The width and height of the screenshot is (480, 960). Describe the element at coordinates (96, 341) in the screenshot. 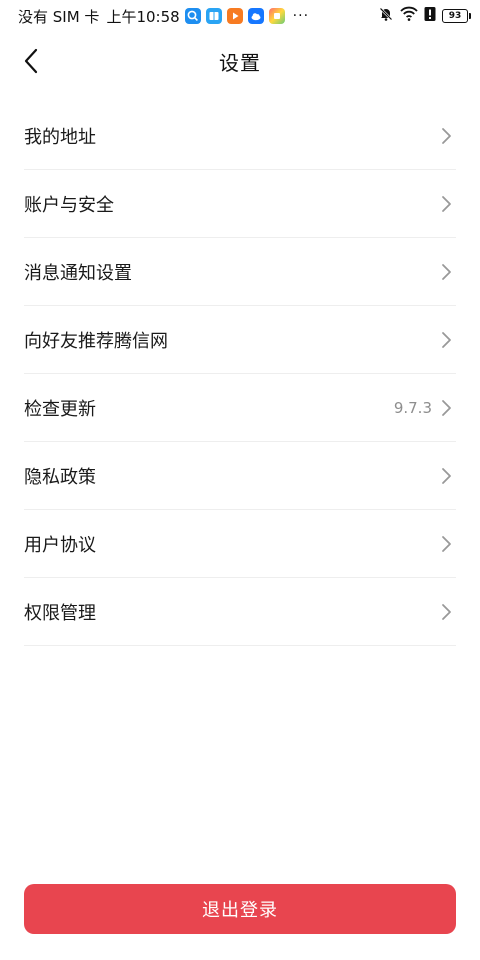

I see `item-label: 向好友推荐腾信网` at that location.